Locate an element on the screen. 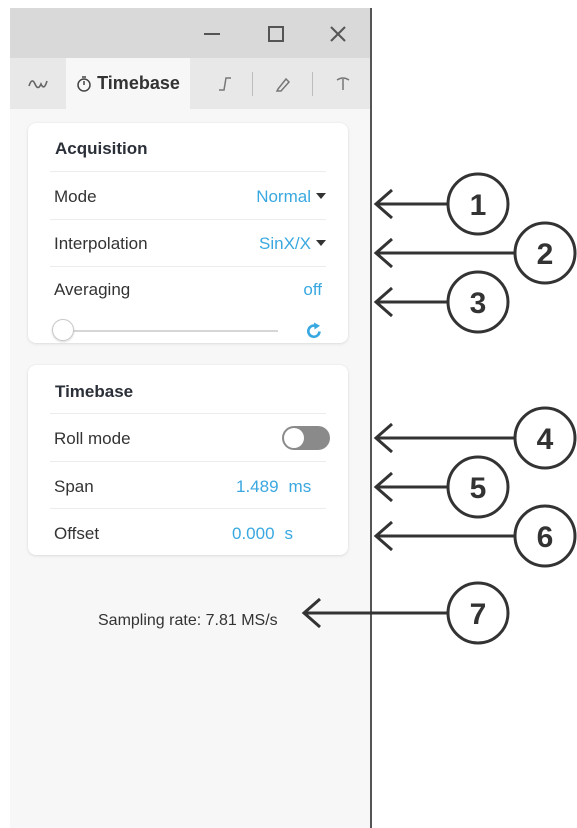 Image resolution: width=577 pixels, height=828 pixels. callout-5-number: 5 is located at coordinates (478, 488).